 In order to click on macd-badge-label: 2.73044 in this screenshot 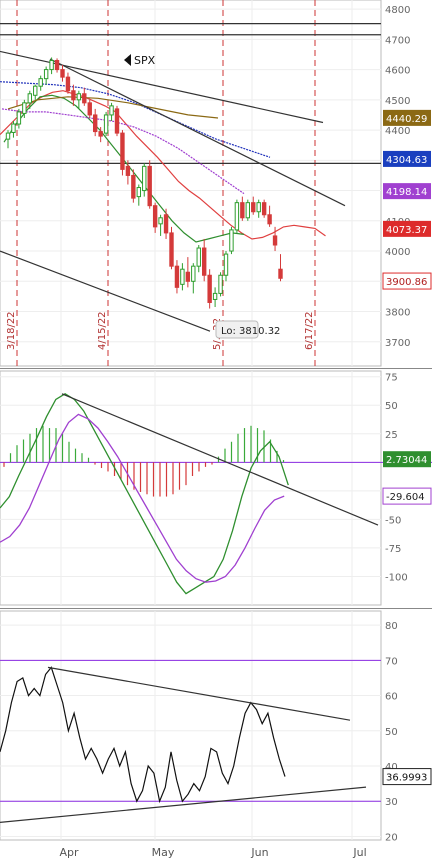, I will do `click(406, 460)`.